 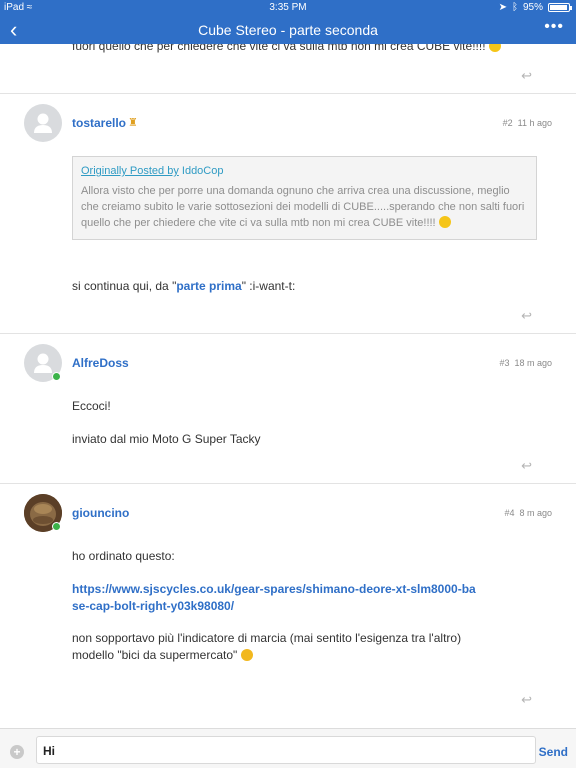 I want to click on status-right: ➤ ᛒ 95%, so click(x=535, y=7).